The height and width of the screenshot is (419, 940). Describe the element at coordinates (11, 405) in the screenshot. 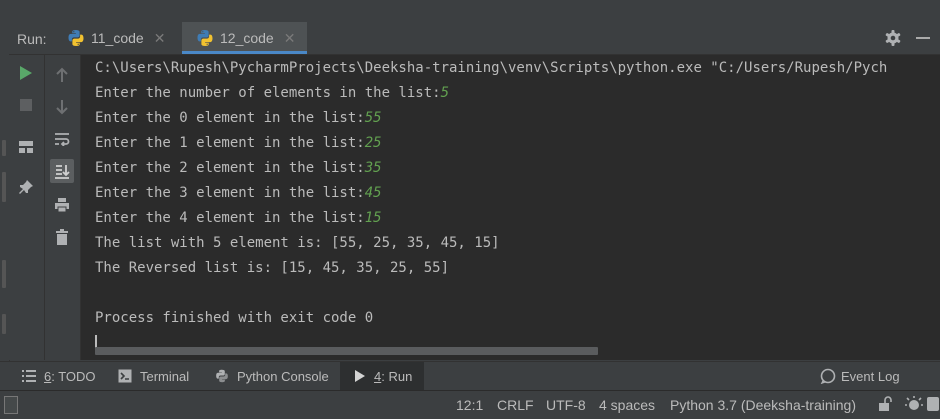

I see `toggle-tool-windows-icon` at that location.